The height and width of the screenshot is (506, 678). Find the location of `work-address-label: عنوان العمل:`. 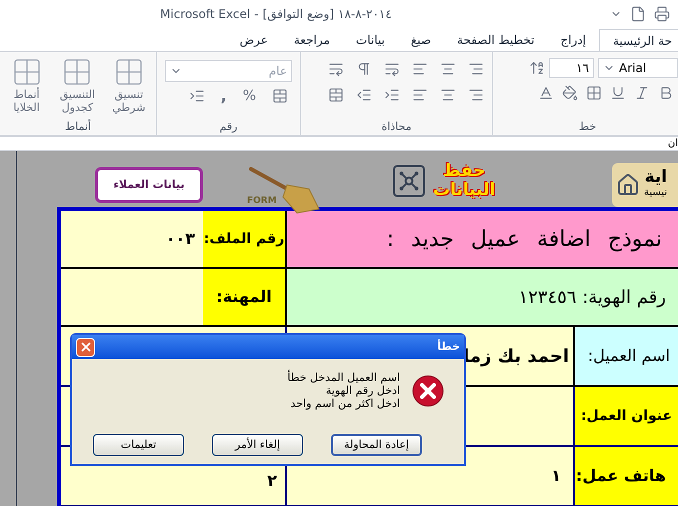

work-address-label: عنوان العمل: is located at coordinates (626, 417).